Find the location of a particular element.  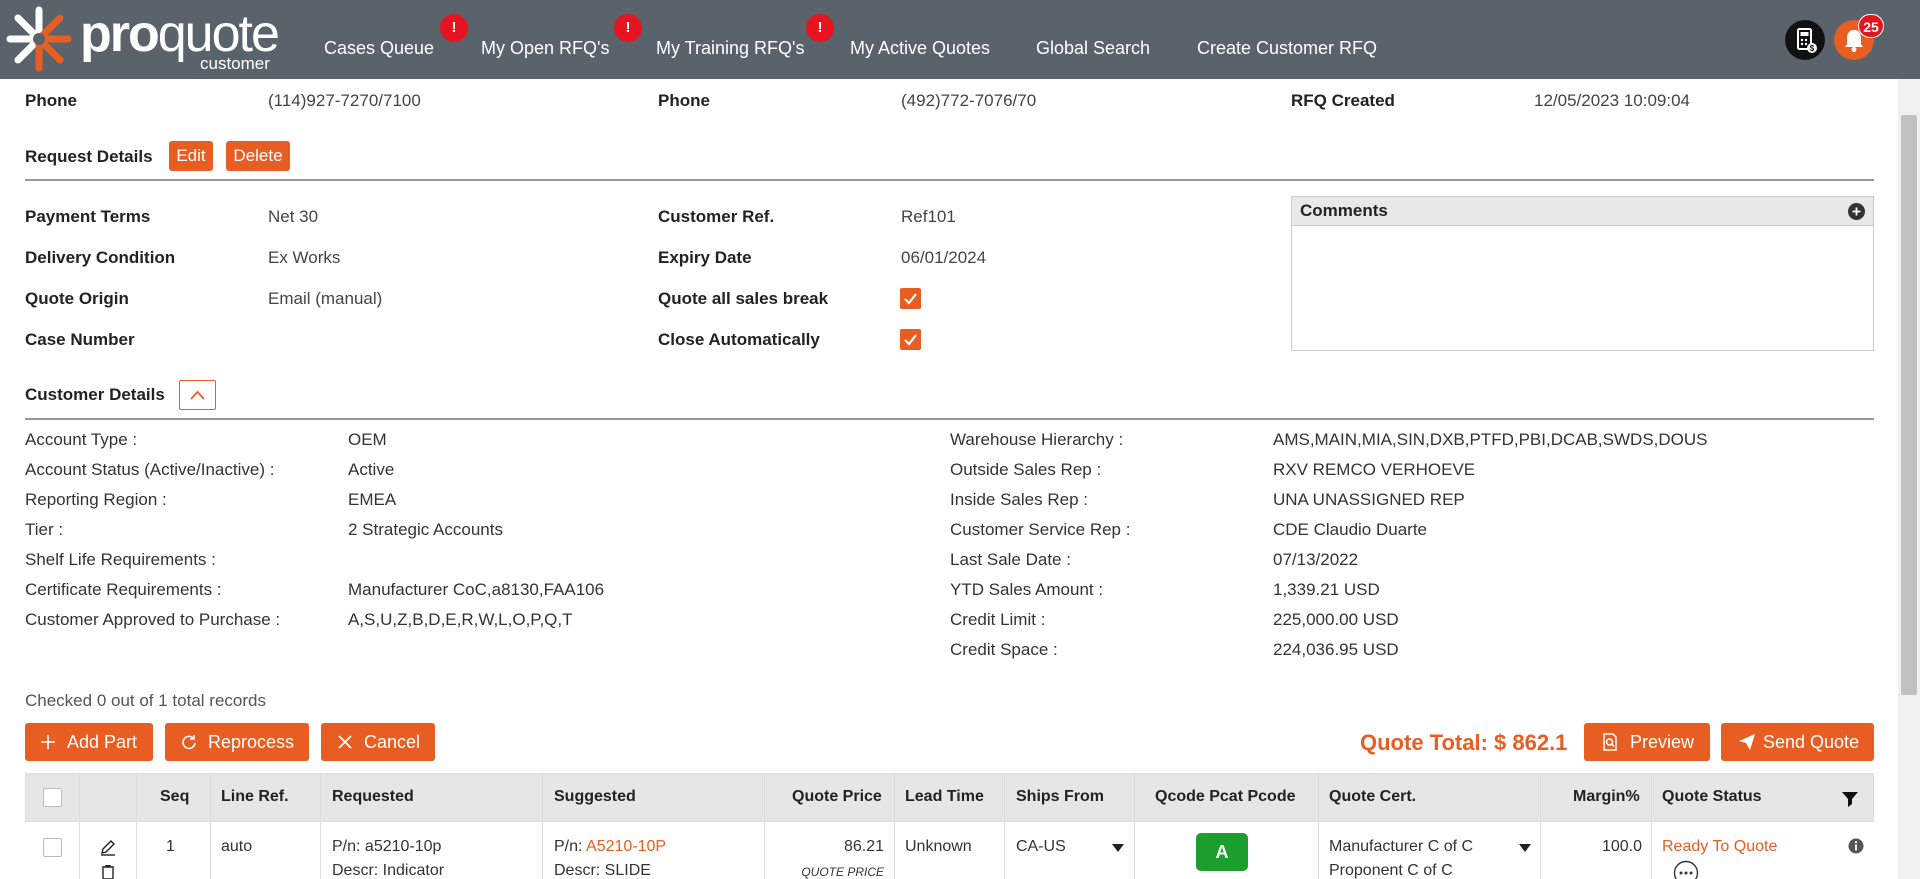

column-header-quote-price: Quote Price is located at coordinates (837, 797).